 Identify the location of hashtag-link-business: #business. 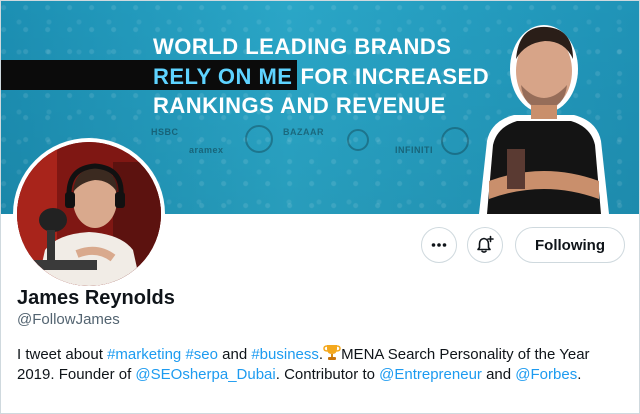
(285, 354).